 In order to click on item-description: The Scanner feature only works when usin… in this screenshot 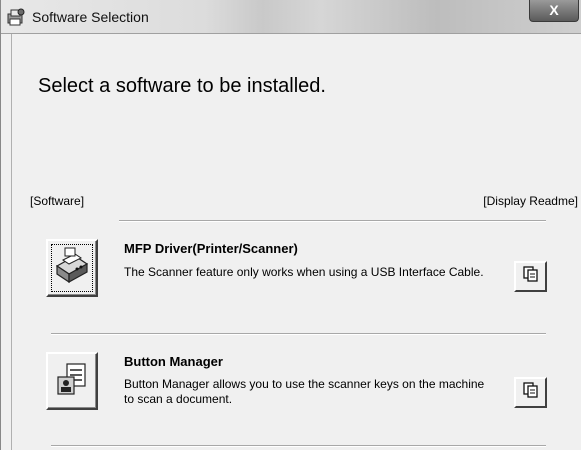, I will do `click(304, 272)`.